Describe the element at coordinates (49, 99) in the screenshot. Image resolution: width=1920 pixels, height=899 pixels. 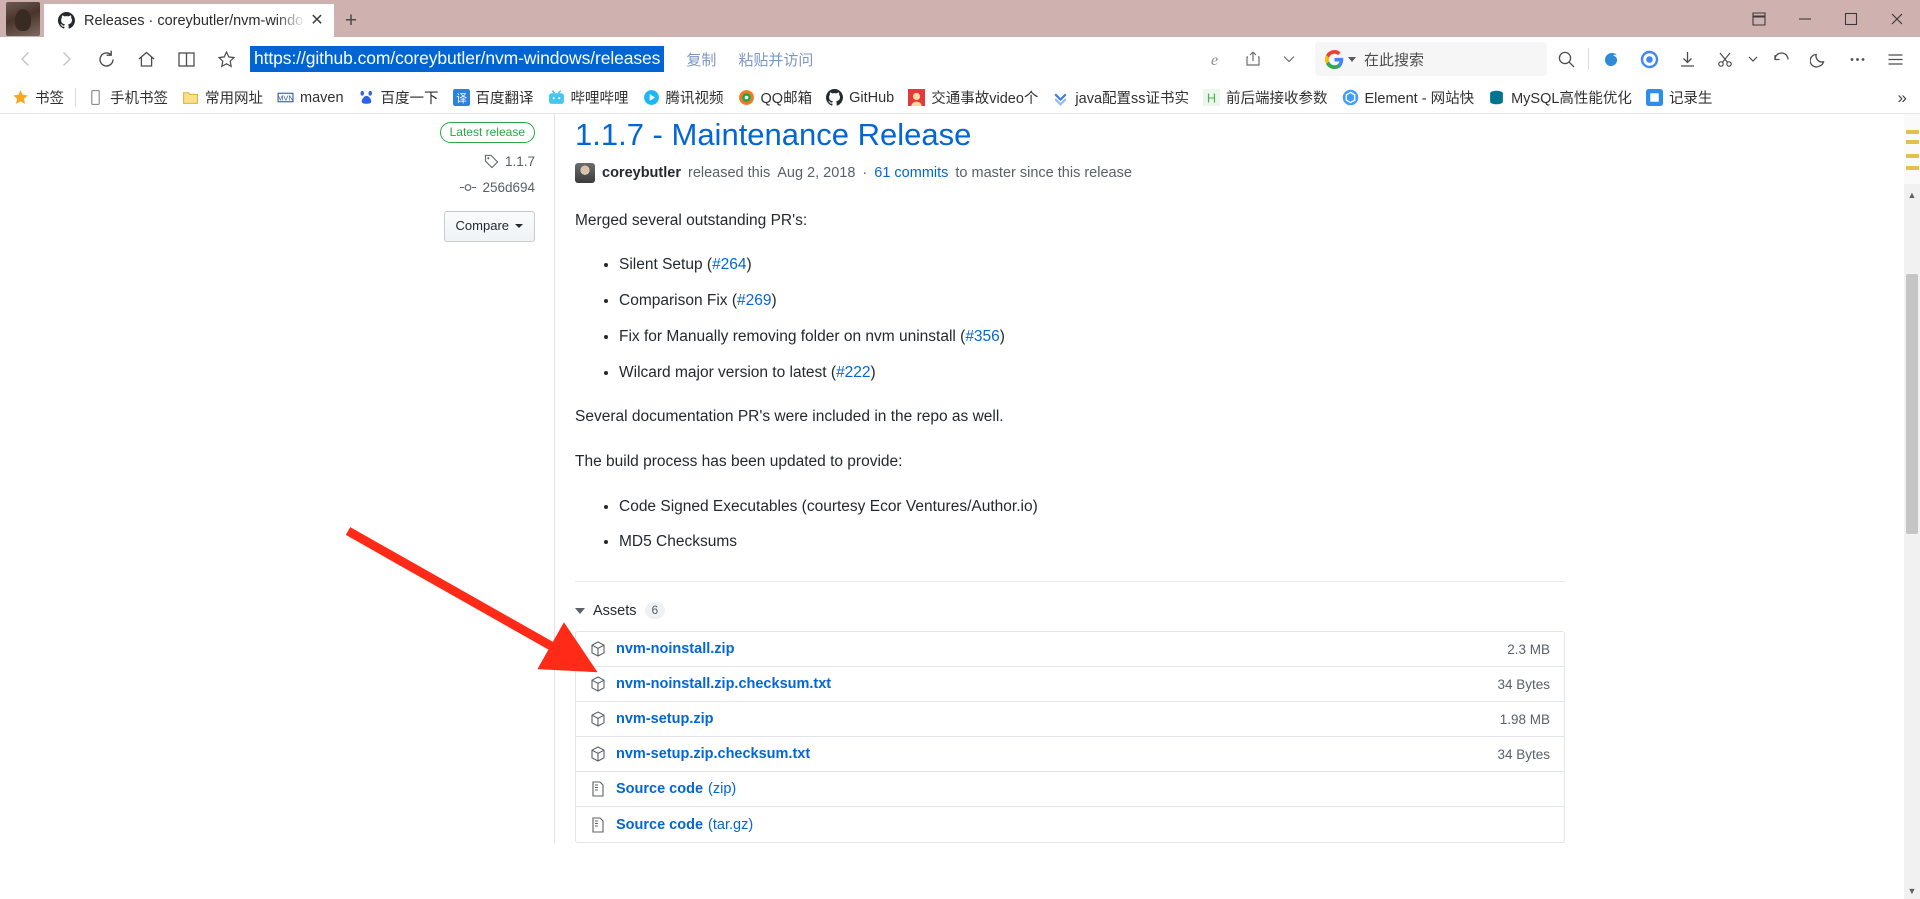
I see `bookmark-label: 书签` at that location.